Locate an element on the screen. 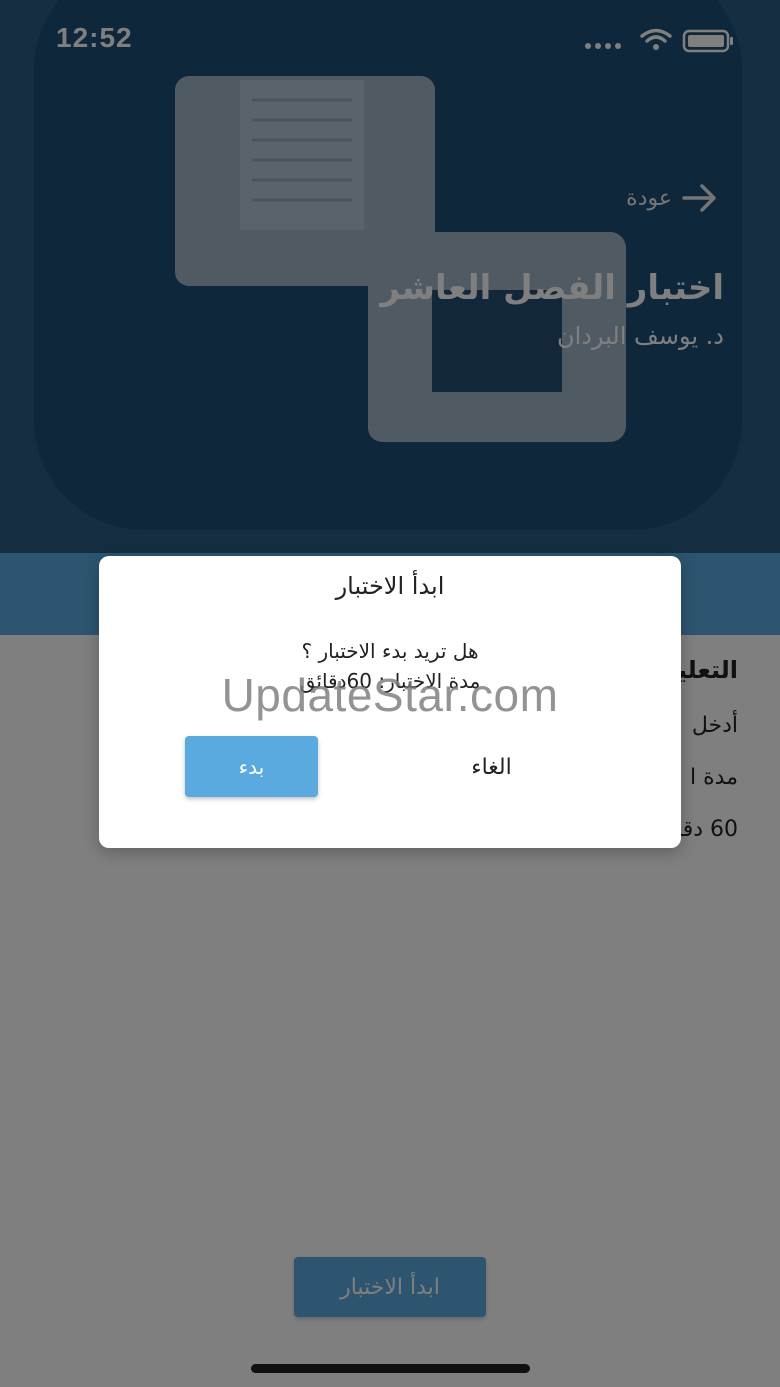 Image resolution: width=780 pixels, height=1387 pixels. confirm-start-button: بدء is located at coordinates (251, 766).